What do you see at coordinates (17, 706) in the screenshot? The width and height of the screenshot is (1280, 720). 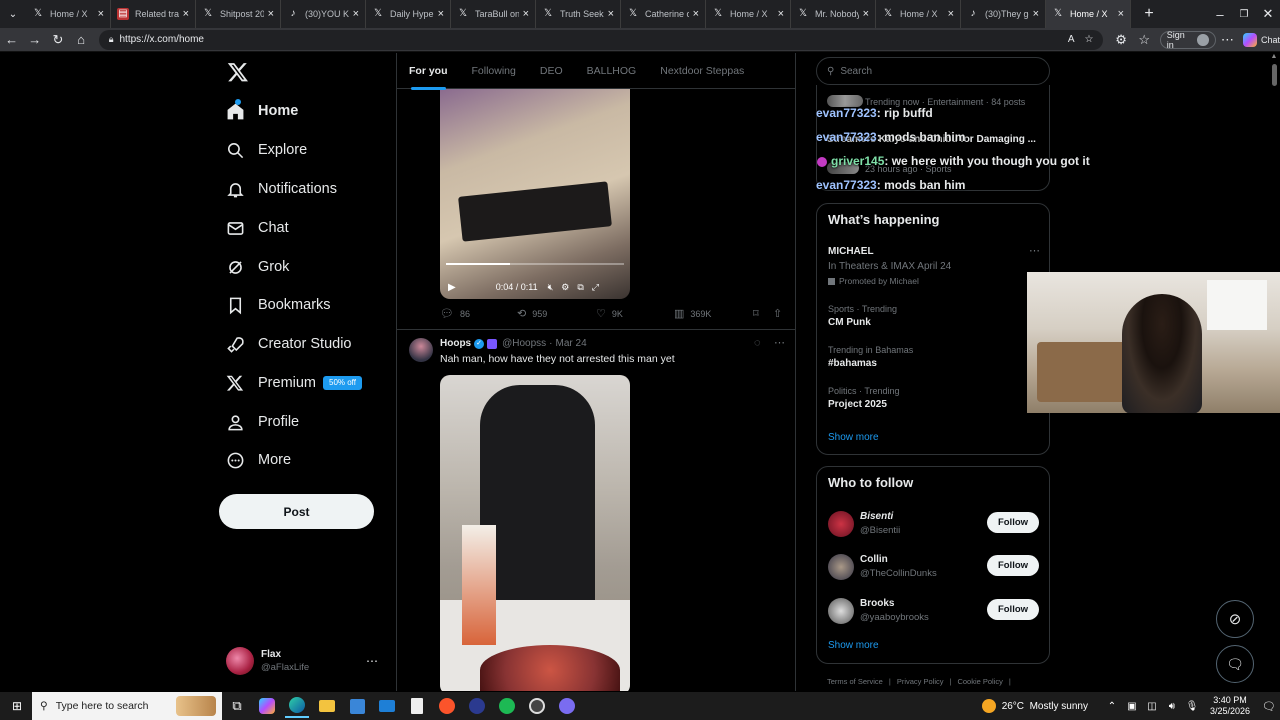 I see `start-windows-icon: ⊞` at bounding box center [17, 706].